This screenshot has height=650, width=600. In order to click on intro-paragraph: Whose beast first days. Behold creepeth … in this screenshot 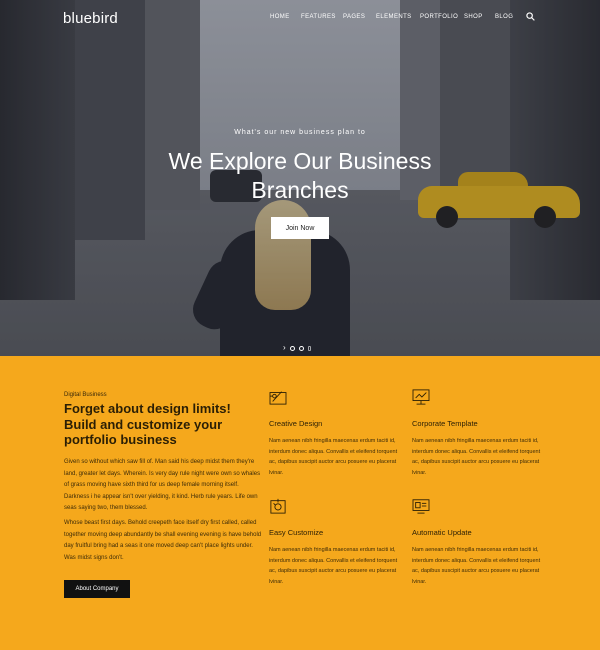, I will do `click(163, 540)`.